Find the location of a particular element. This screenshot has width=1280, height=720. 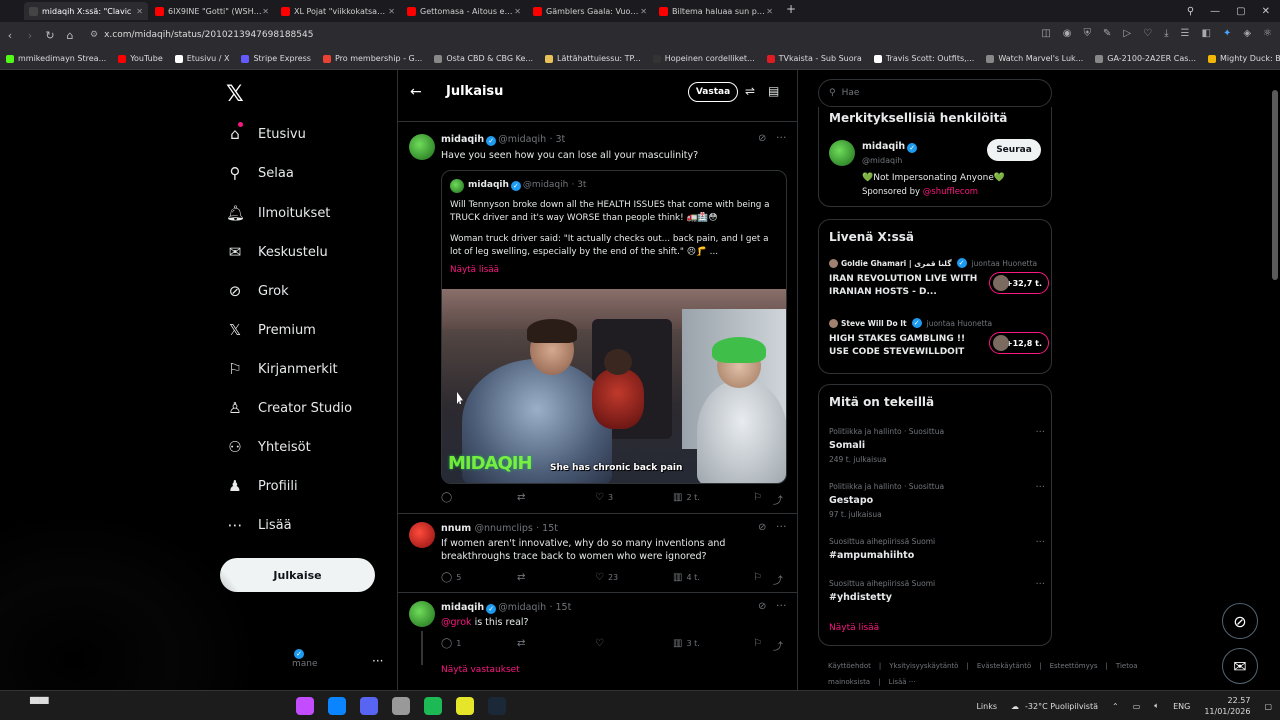

browser-tab: Gämblers Gaala: Vuoden L✕ is located at coordinates (590, 11).